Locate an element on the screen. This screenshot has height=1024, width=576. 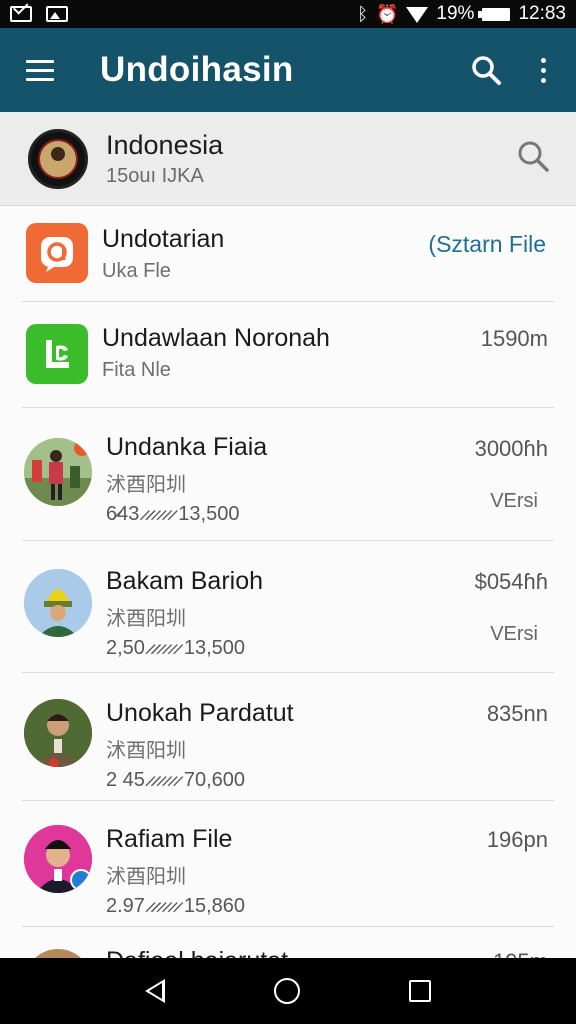
item-meta: 2 45 ̷ ̷̷ ̷ ̷ ̷ ̷ 70,600 is located at coordinates (175, 780).